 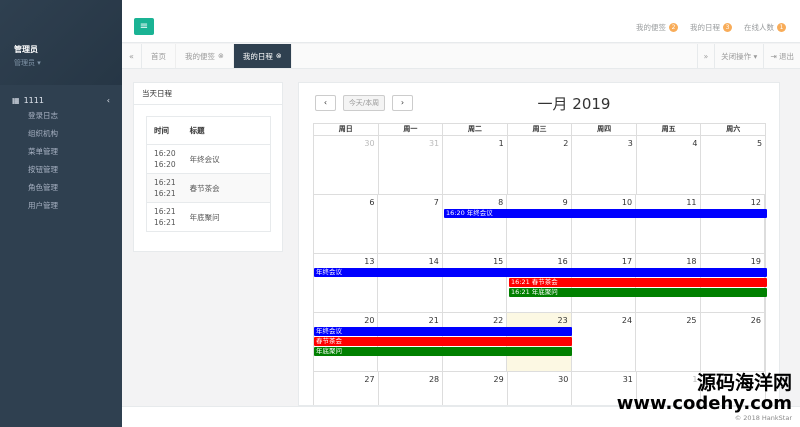 What do you see at coordinates (475, 165) in the screenshot?
I see `day-cell: 1` at bounding box center [475, 165].